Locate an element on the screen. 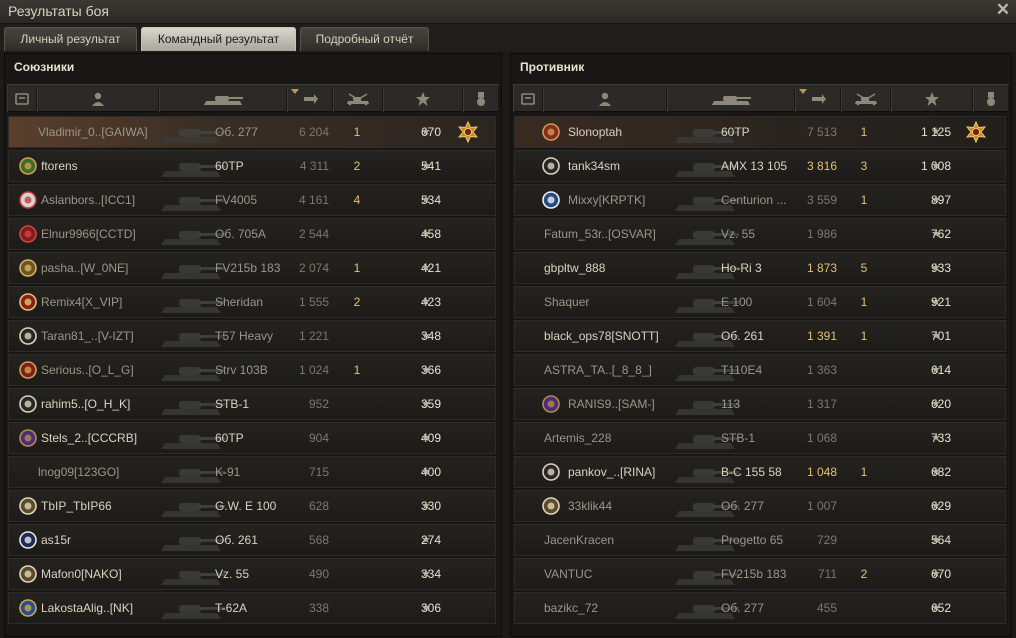 This screenshot has height=638, width=1016. player-row: 33klik44 Об. 277 1 007 629 ★ is located at coordinates (760, 506).